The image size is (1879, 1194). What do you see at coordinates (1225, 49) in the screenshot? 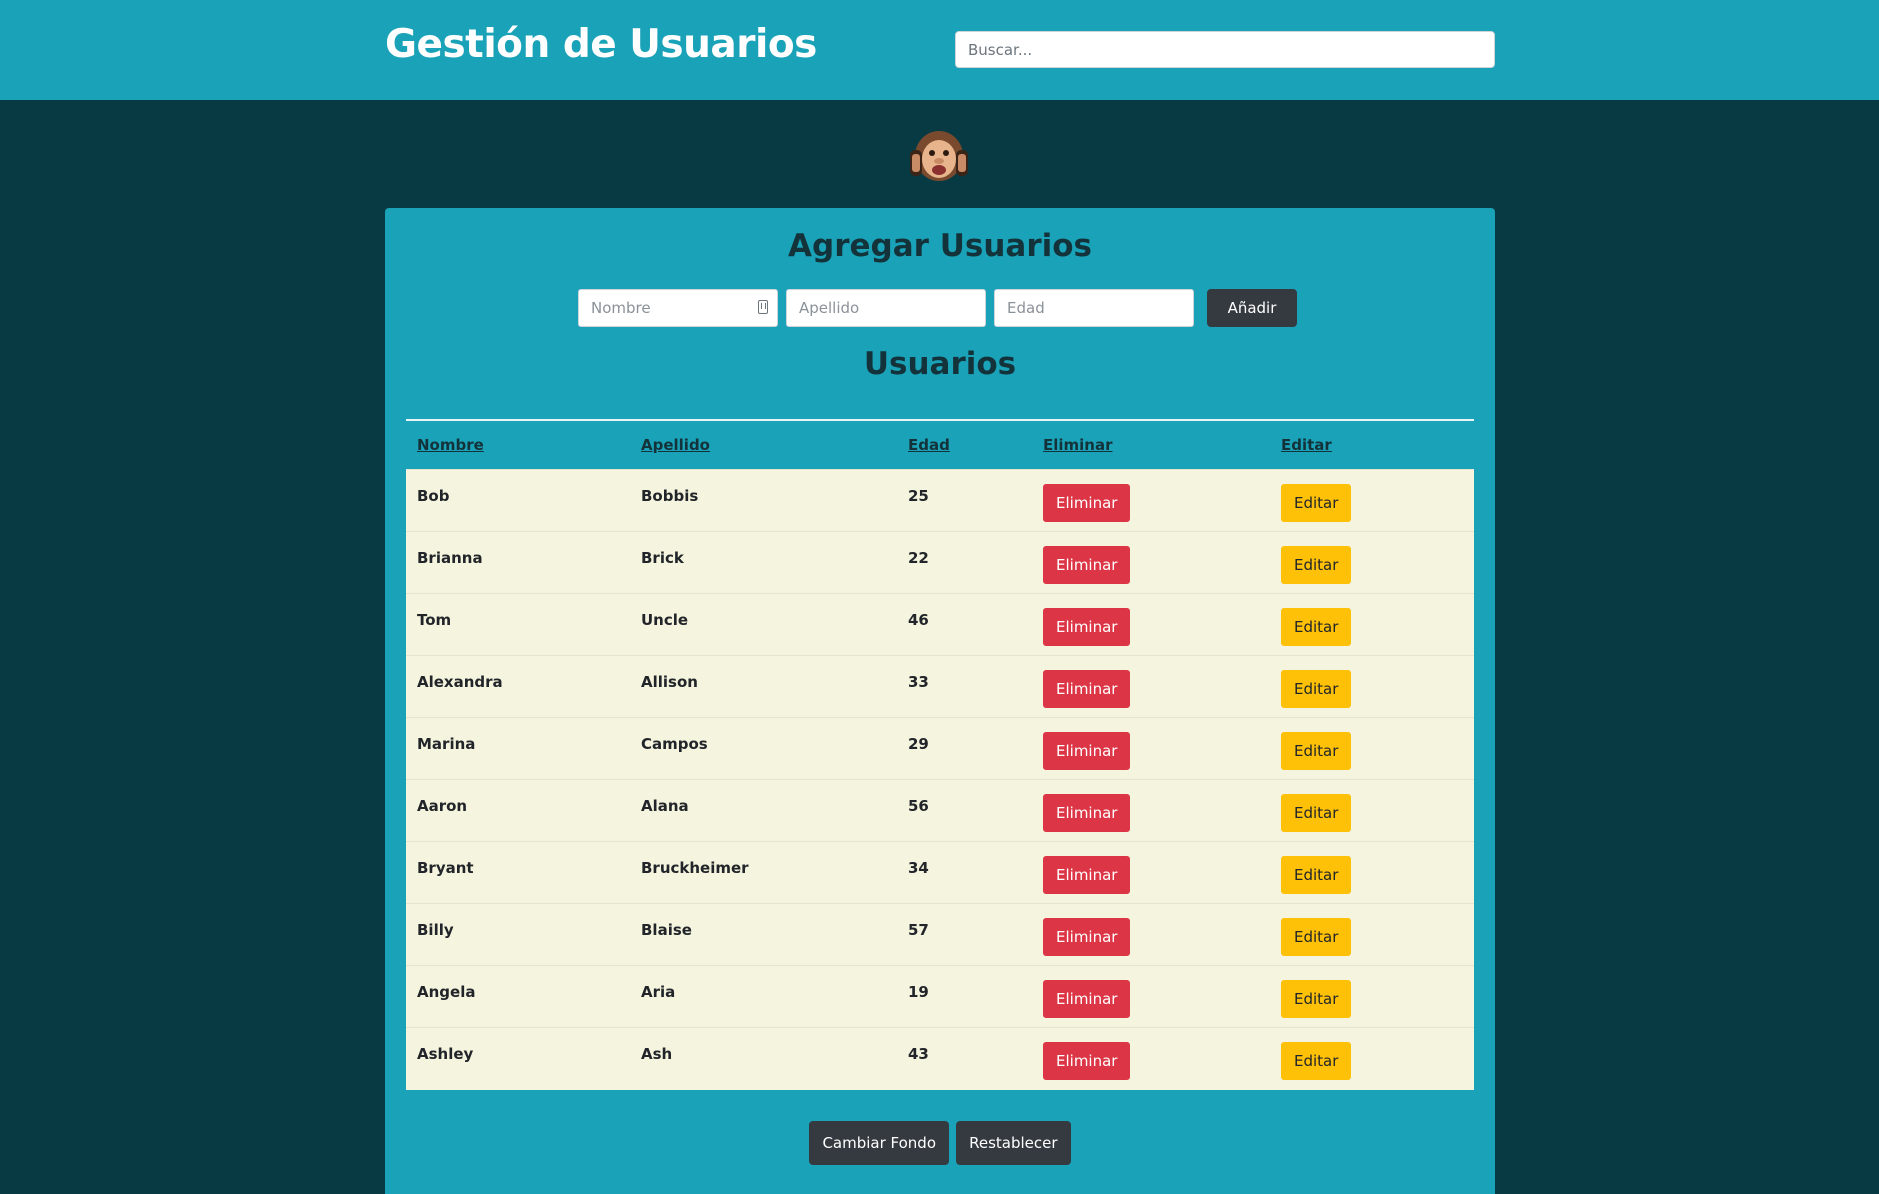
I see `search-input` at bounding box center [1225, 49].